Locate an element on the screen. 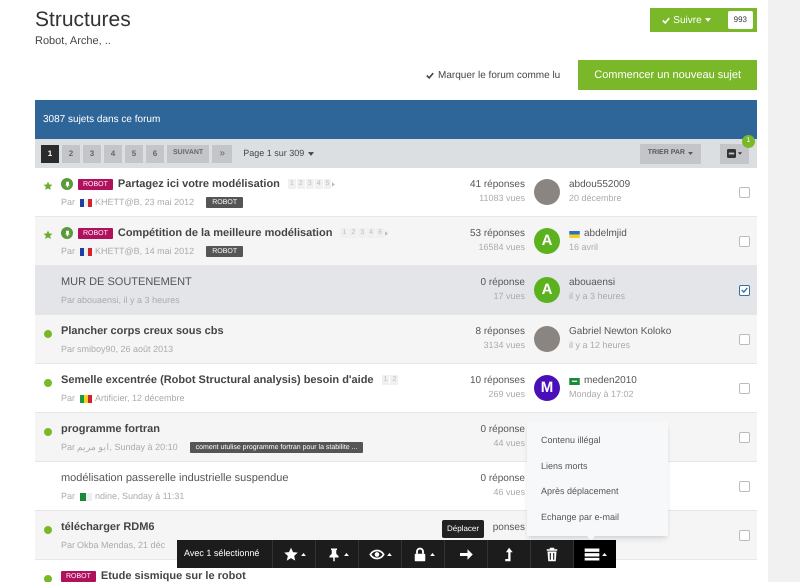  author-date: Artificier, 12 décembre is located at coordinates (140, 398).